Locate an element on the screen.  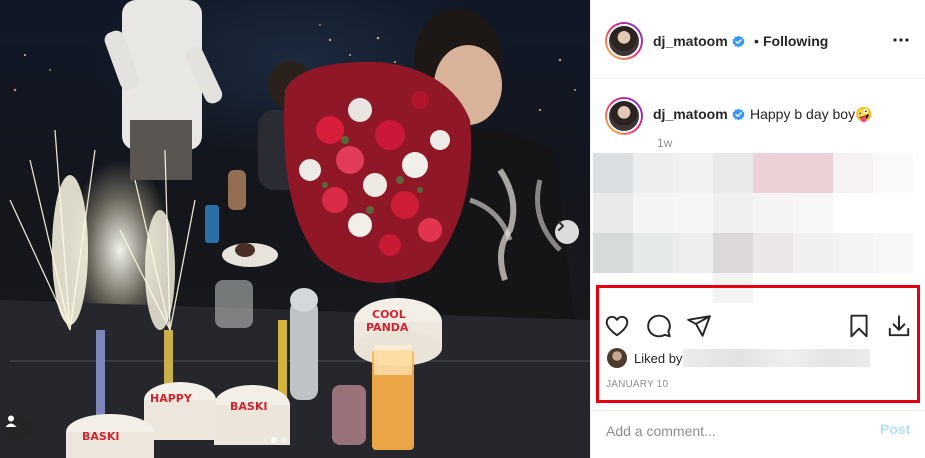
save-button is located at coordinates (859, 326).